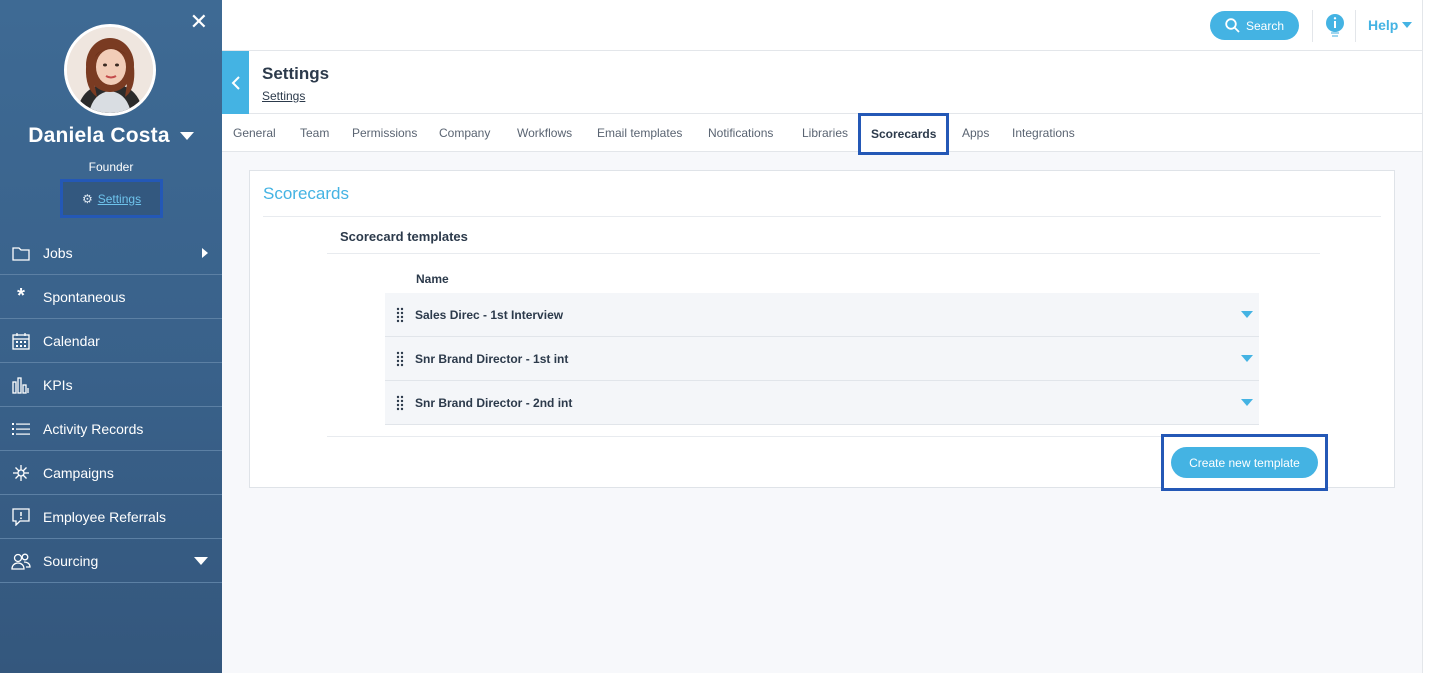 The height and width of the screenshot is (673, 1435). Describe the element at coordinates (822, 403) in the screenshot. I see `list-item: Snr Brand Director - 2nd int` at that location.